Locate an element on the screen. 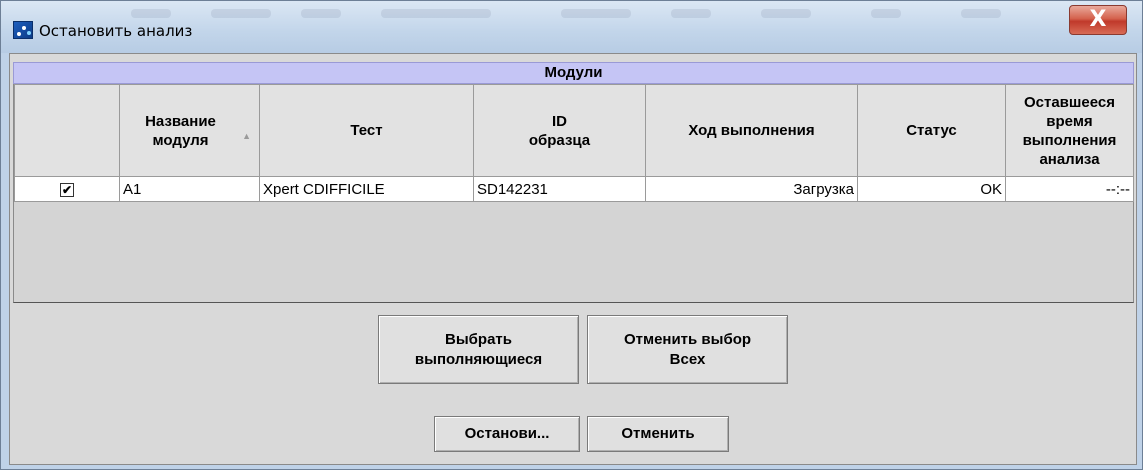  column-header-sample-id: ID образца is located at coordinates (559, 130).